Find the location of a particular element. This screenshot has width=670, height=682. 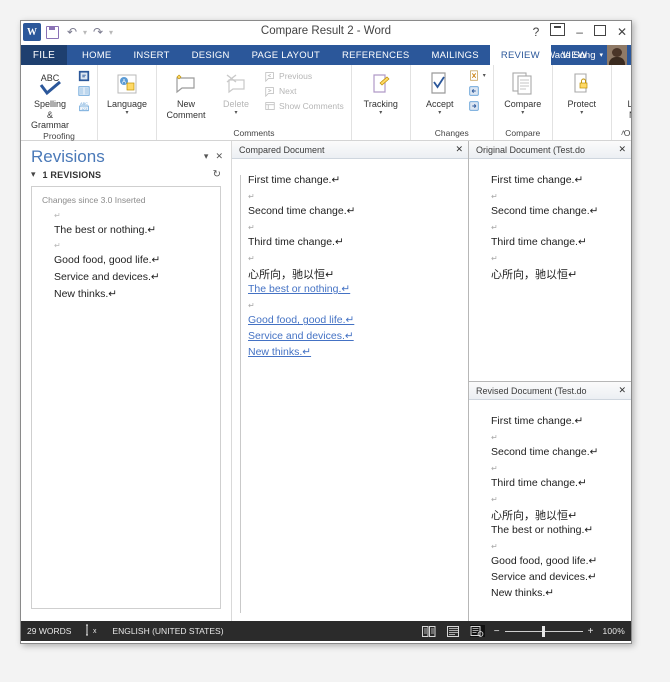

zoom-thumb is located at coordinates (543, 631).